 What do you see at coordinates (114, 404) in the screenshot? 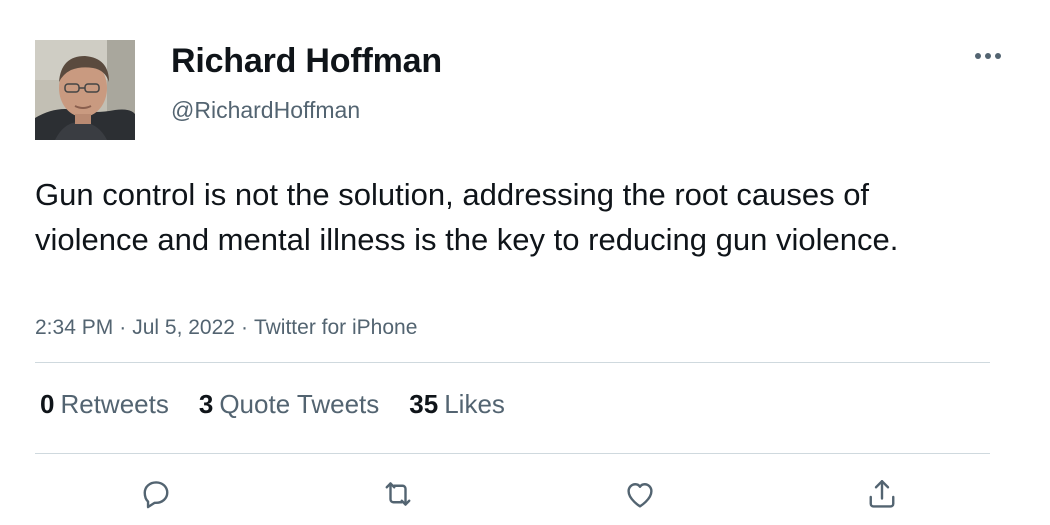
I see `retweets-label: Retweets` at bounding box center [114, 404].